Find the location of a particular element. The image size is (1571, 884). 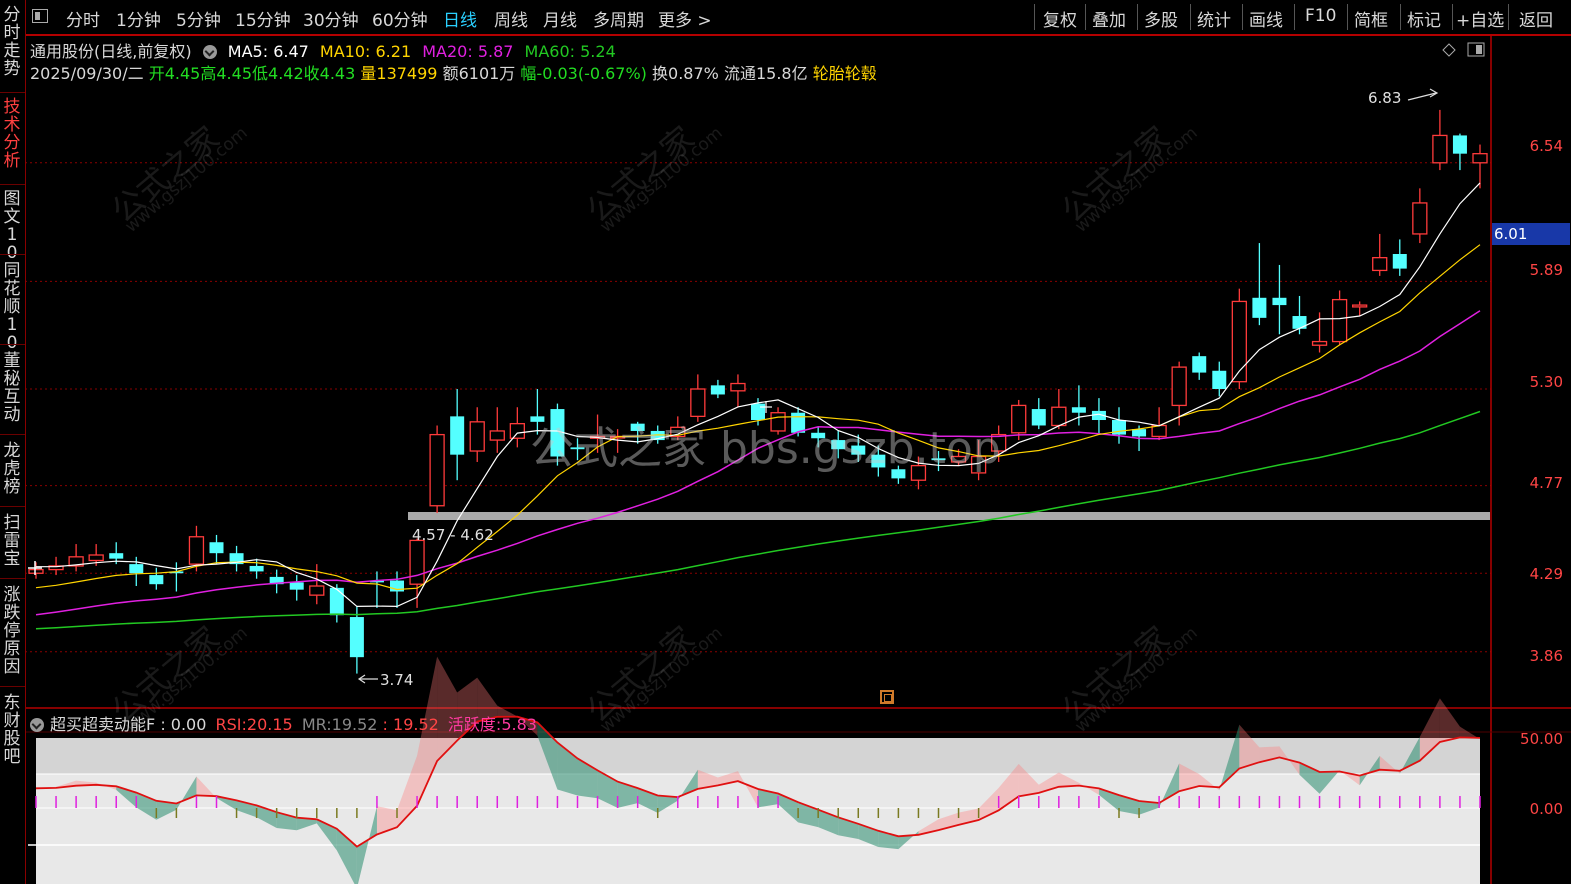

sidebar-item-technical: 技术分析 is located at coordinates (12, 134).